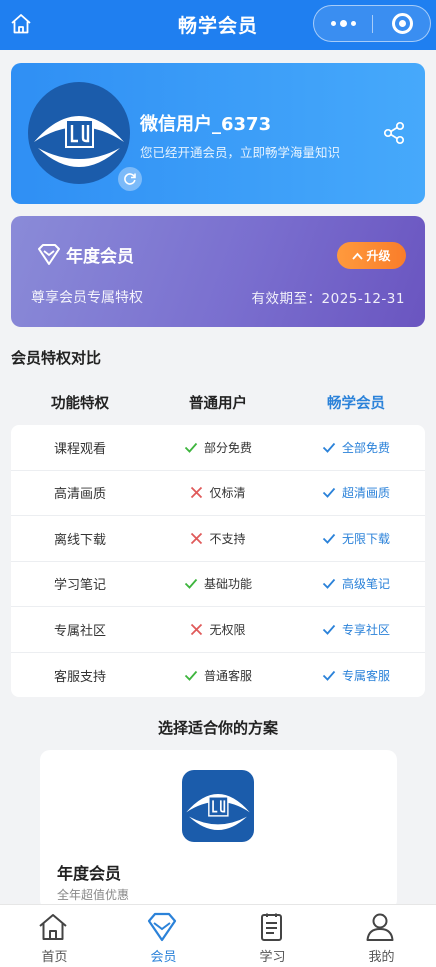 This screenshot has width=436, height=967. Describe the element at coordinates (80, 403) in the screenshot. I see `header-feature: 功能特权` at that location.